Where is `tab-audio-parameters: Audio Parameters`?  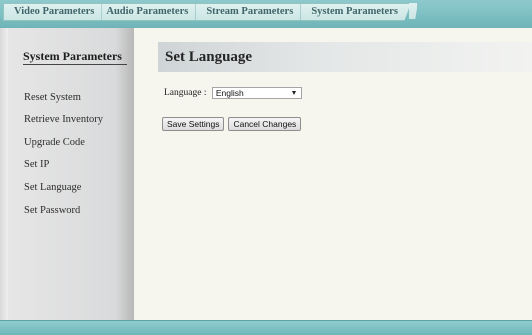 tab-audio-parameters: Audio Parameters is located at coordinates (151, 12).